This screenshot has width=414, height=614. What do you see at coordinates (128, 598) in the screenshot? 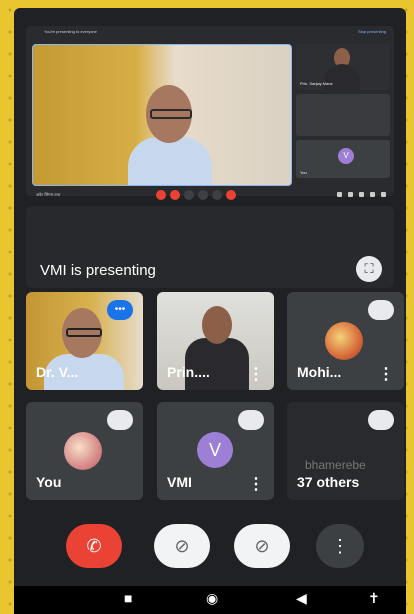
I see `recents-icon: ■` at bounding box center [128, 598].